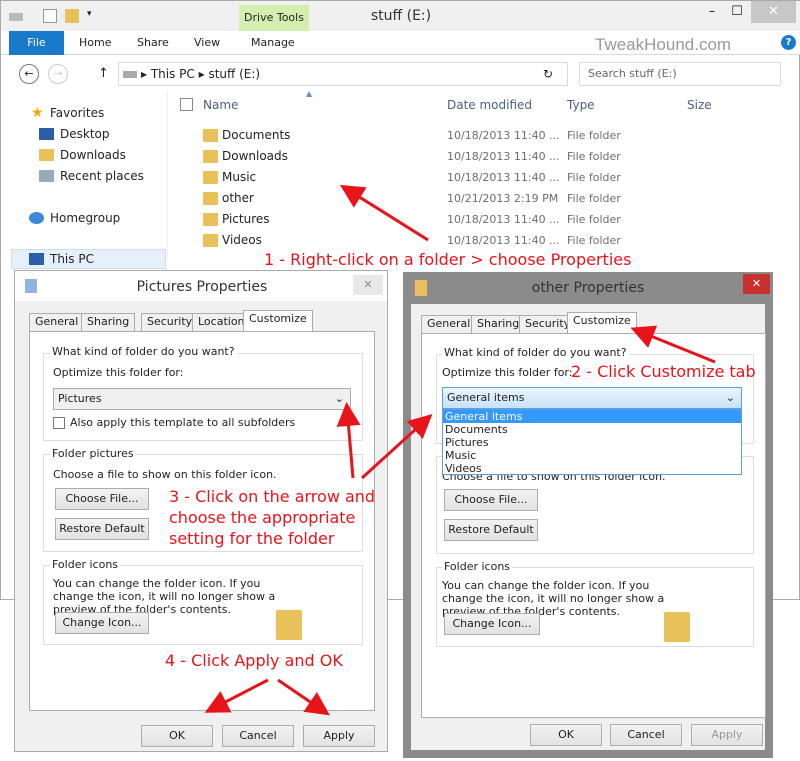 The width and height of the screenshot is (800, 761). Describe the element at coordinates (663, 371) in the screenshot. I see `annotation-step2: 2 - Click Customize tab` at that location.